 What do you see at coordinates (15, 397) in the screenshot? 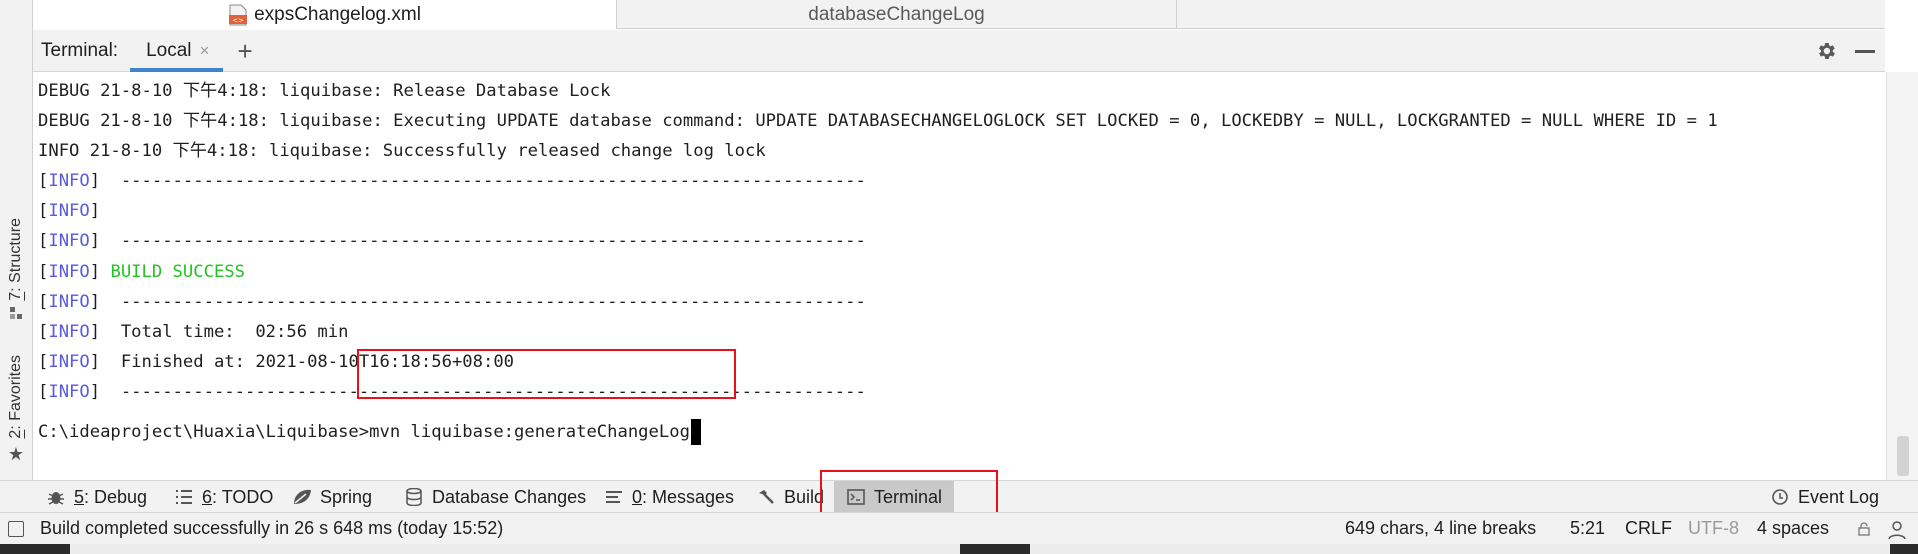
I see `favorites-tool-label: 2: Favorites` at bounding box center [15, 397].